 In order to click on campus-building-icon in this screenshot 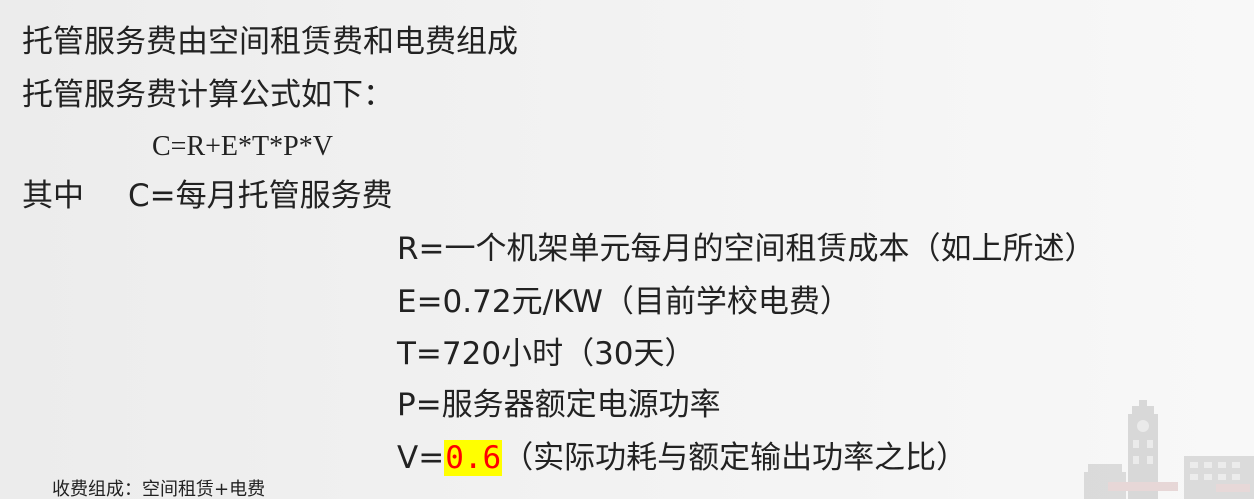, I will do `click(1169, 449)`.